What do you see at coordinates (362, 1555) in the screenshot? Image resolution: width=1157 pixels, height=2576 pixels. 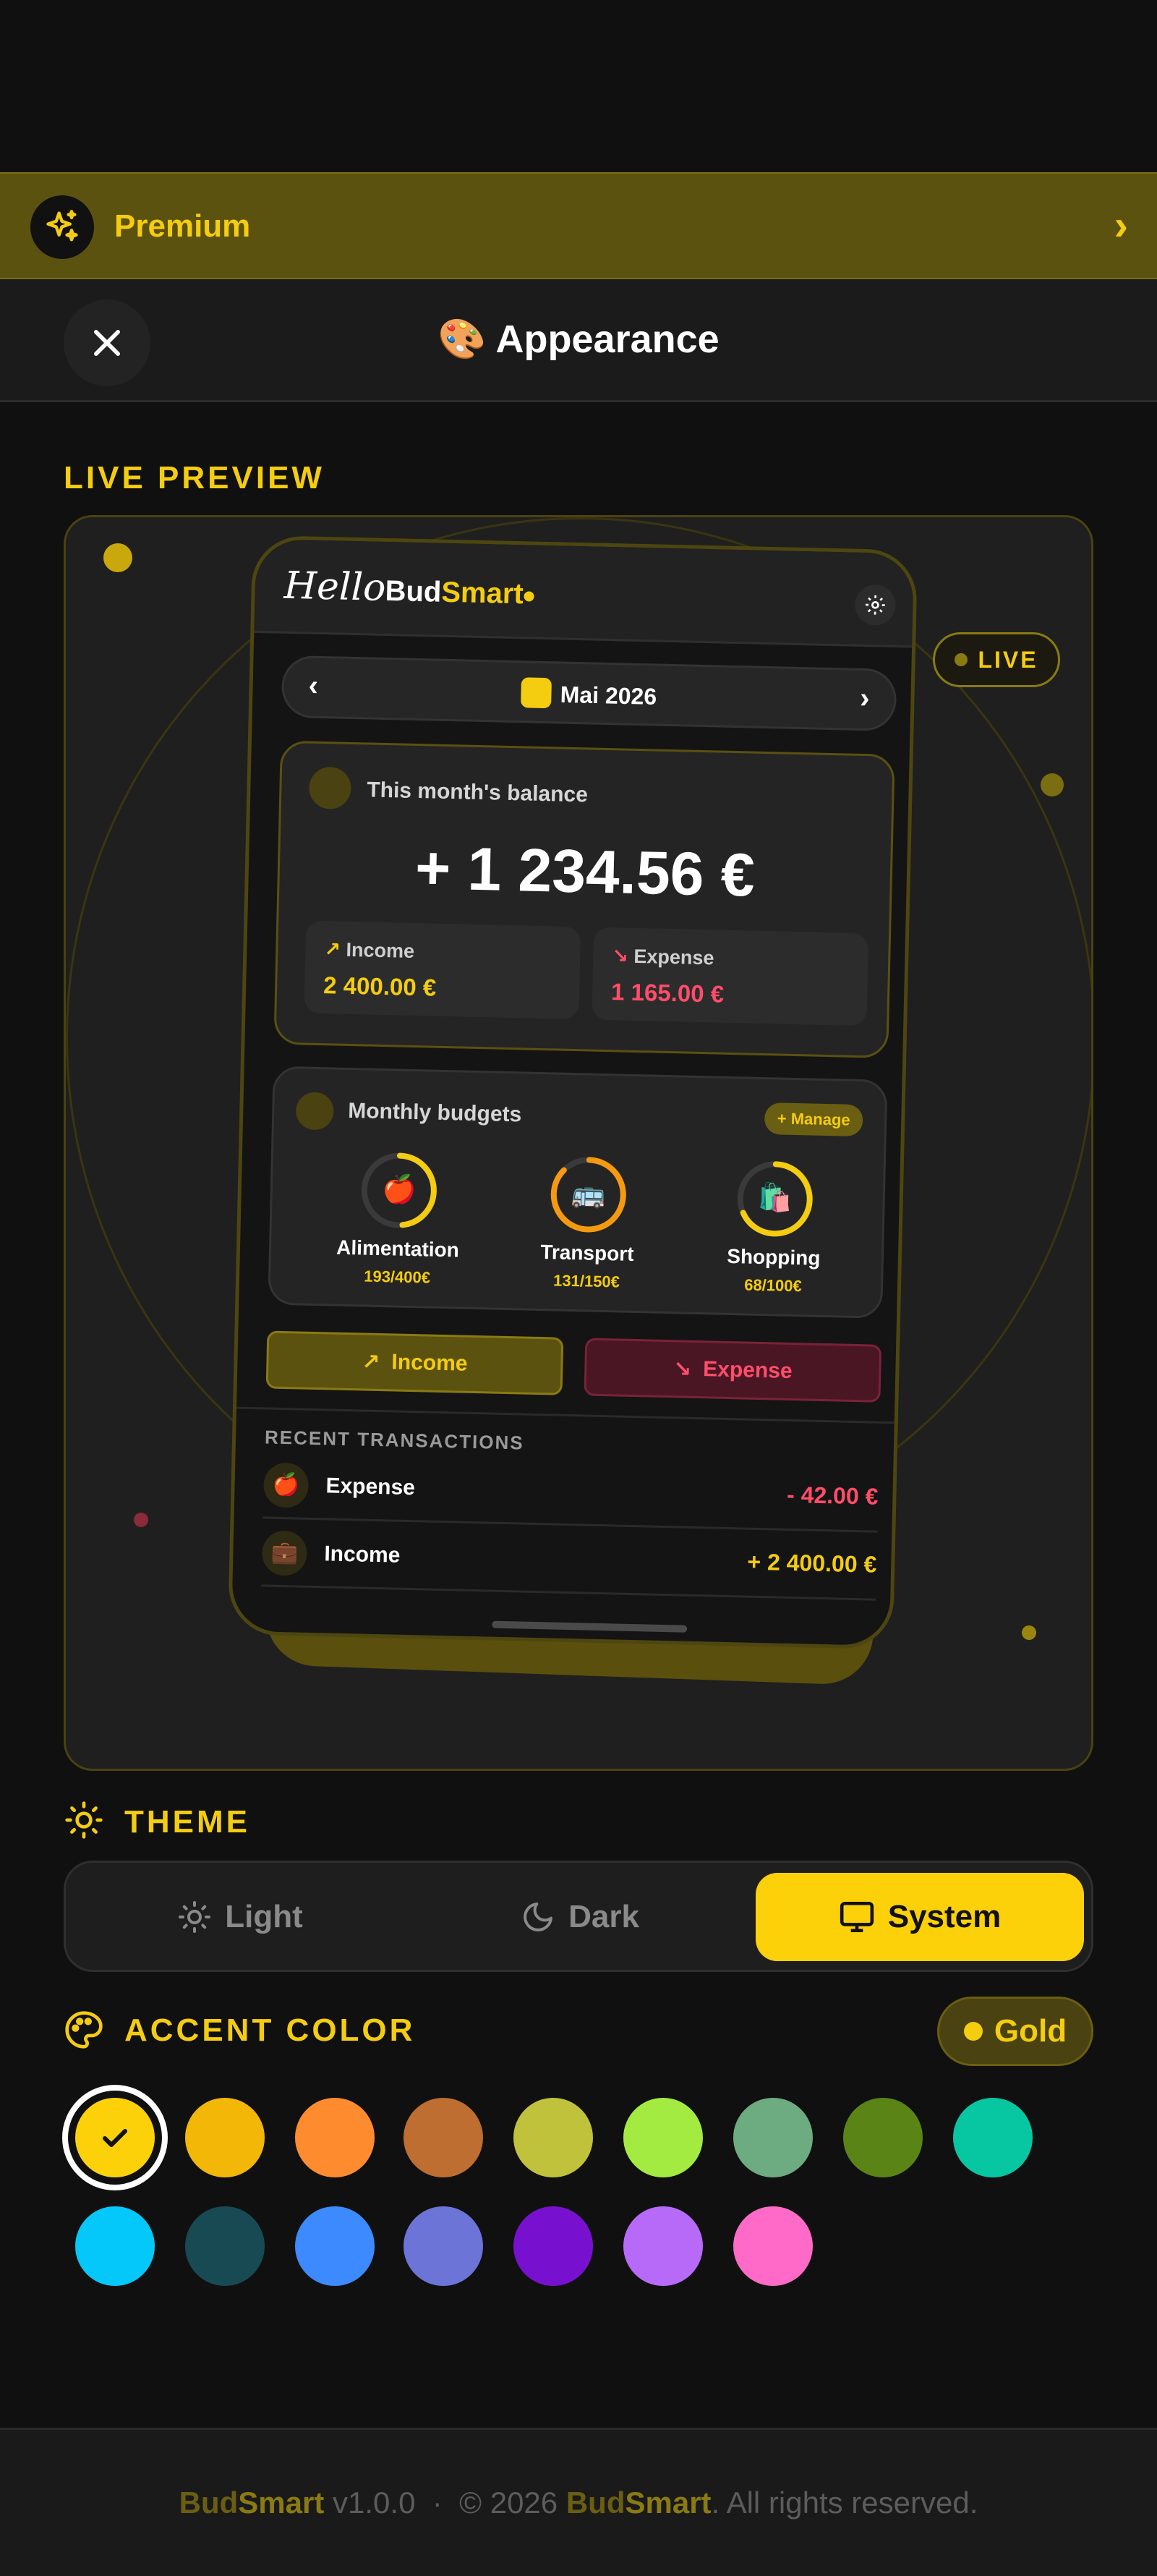 I see `transaction-label: Income` at bounding box center [362, 1555].